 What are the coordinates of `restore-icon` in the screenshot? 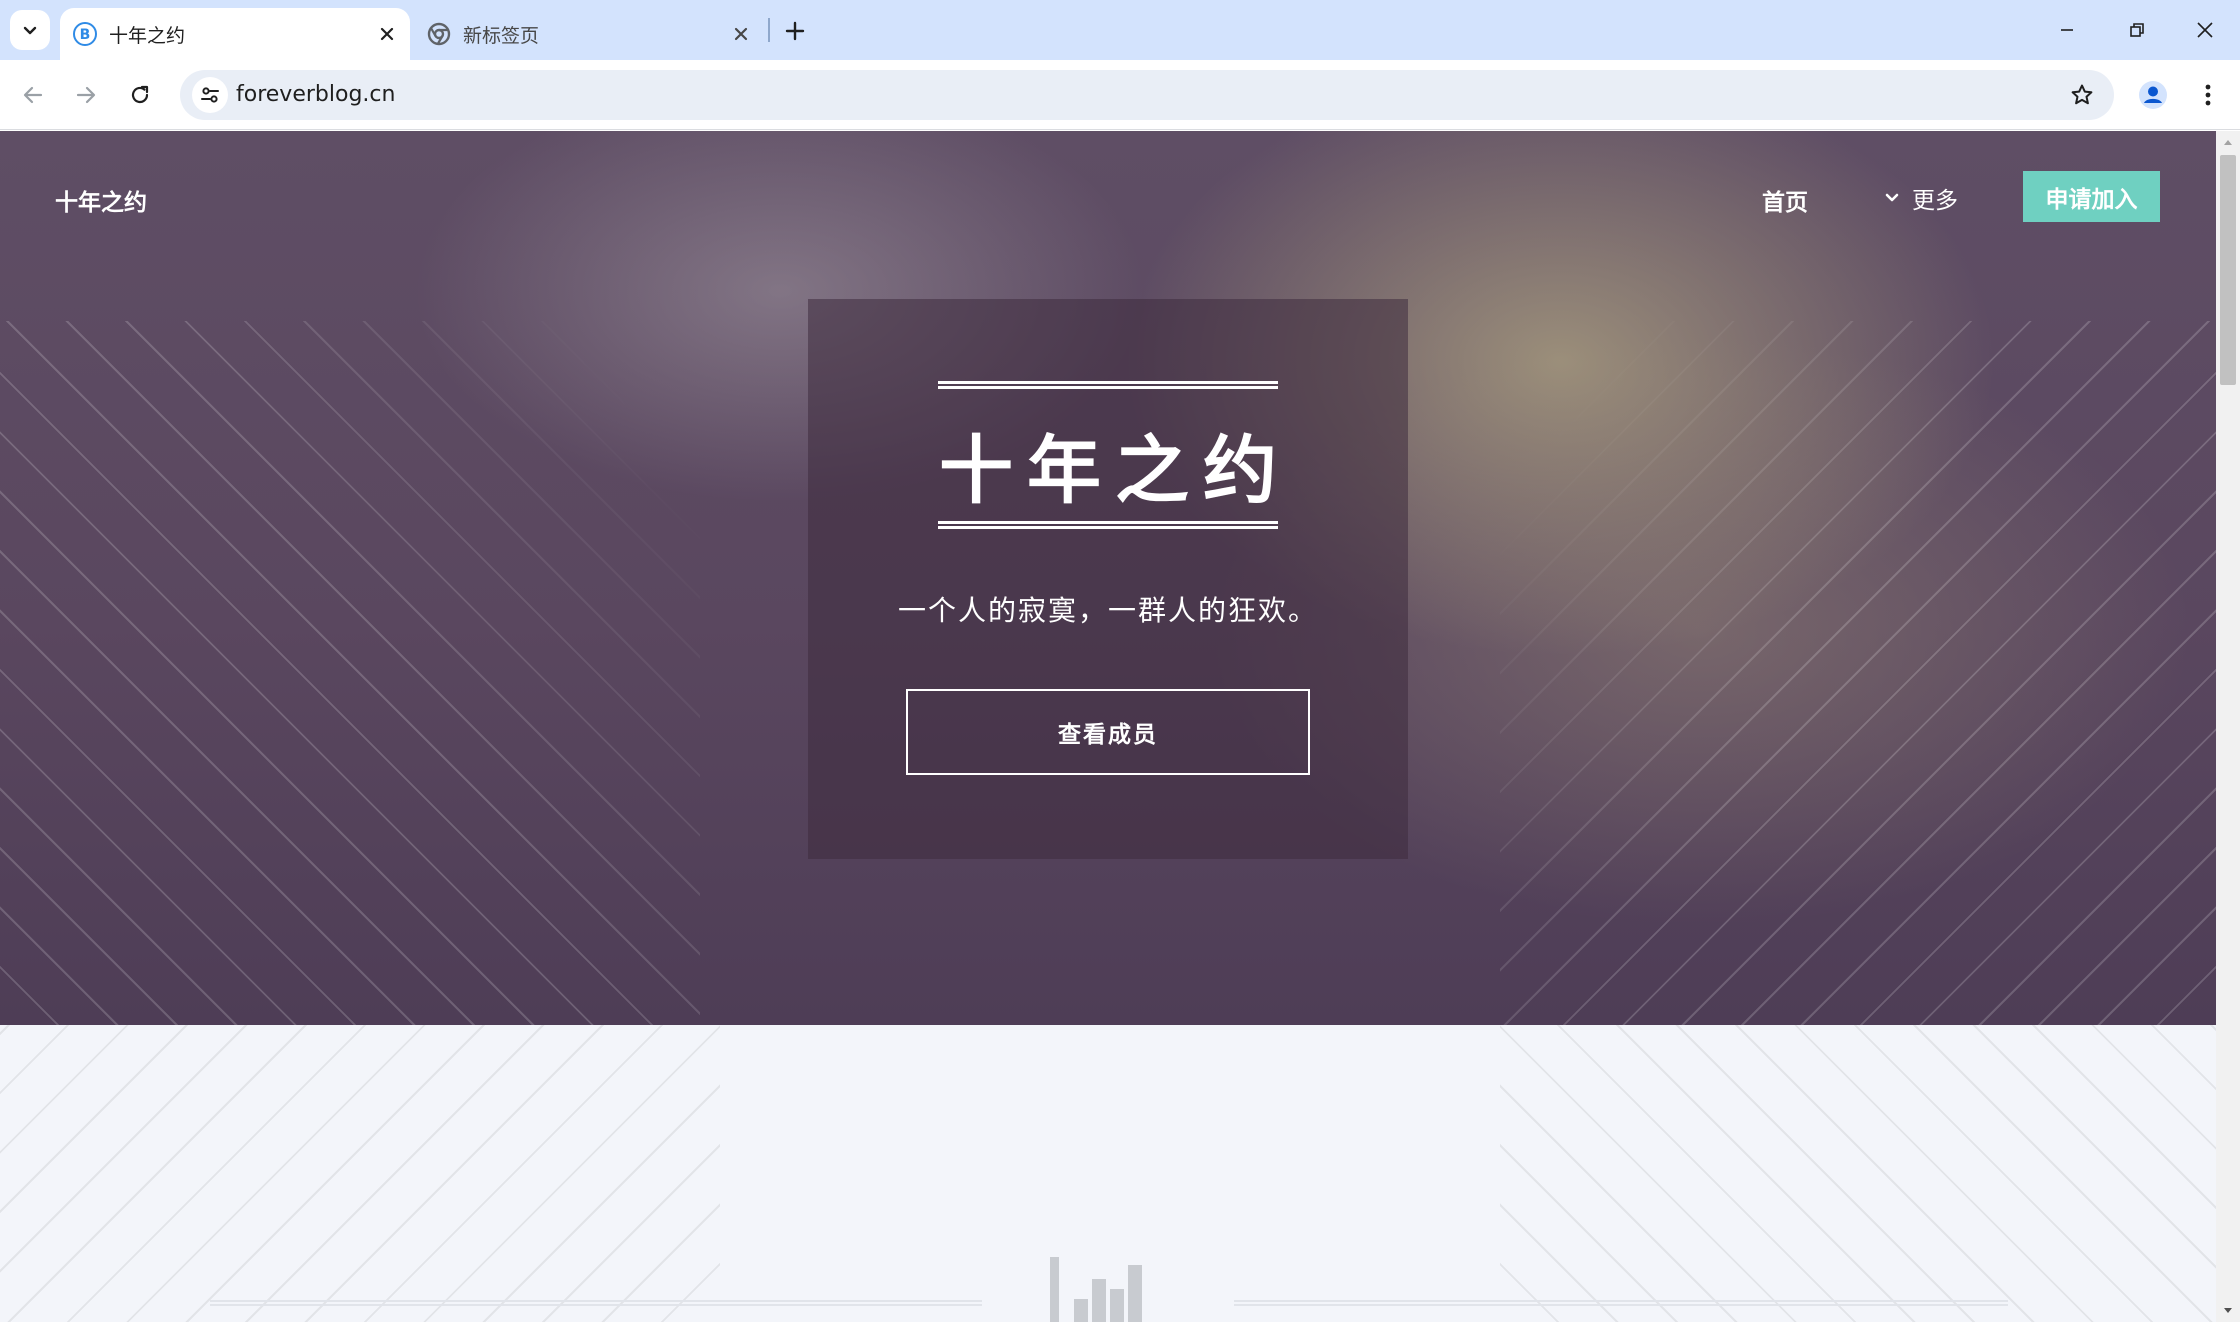 It's located at (2137, 30).